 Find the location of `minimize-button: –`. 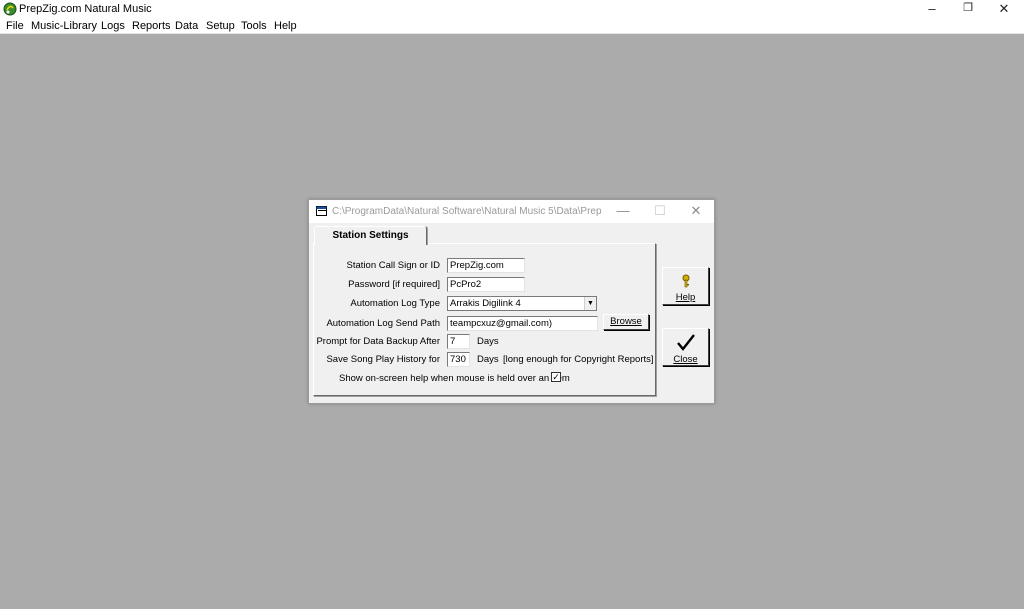

minimize-button: – is located at coordinates (932, 9).